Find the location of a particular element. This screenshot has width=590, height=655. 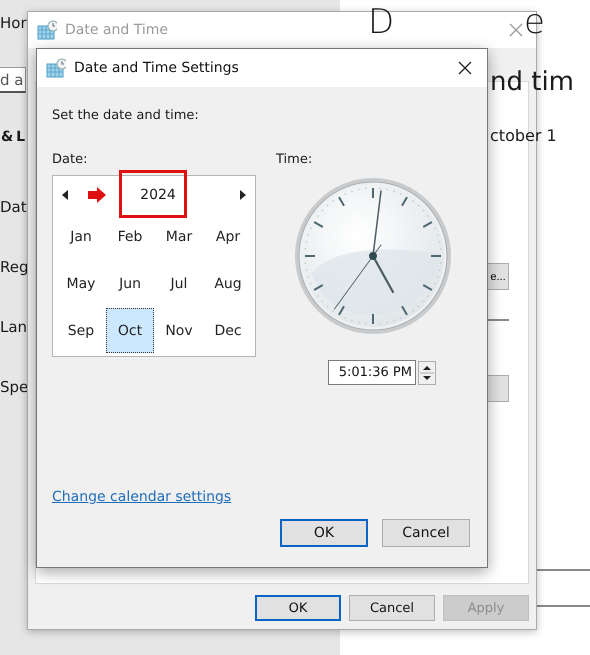

month-cell: Jan is located at coordinates (81, 236).